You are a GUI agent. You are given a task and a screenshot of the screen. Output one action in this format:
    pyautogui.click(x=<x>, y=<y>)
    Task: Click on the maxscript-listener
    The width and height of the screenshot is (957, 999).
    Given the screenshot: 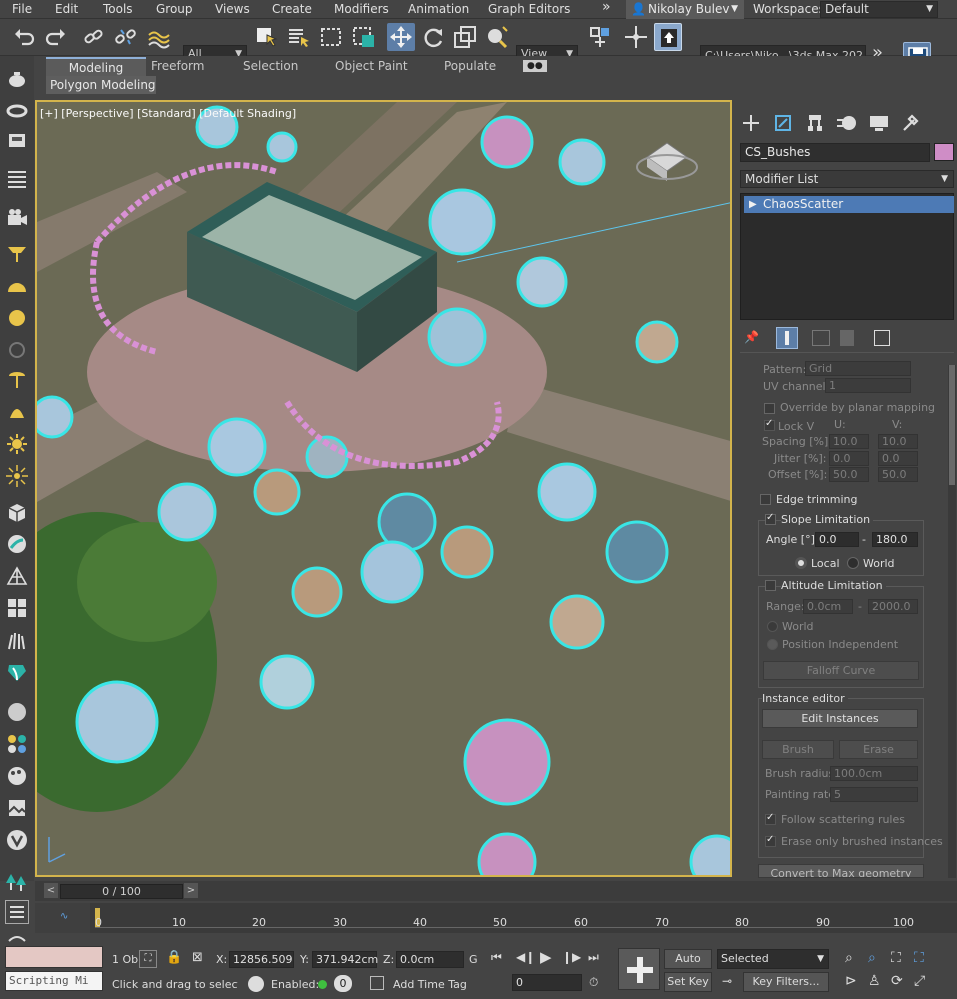 What is the action you would take?
    pyautogui.click(x=54, y=957)
    